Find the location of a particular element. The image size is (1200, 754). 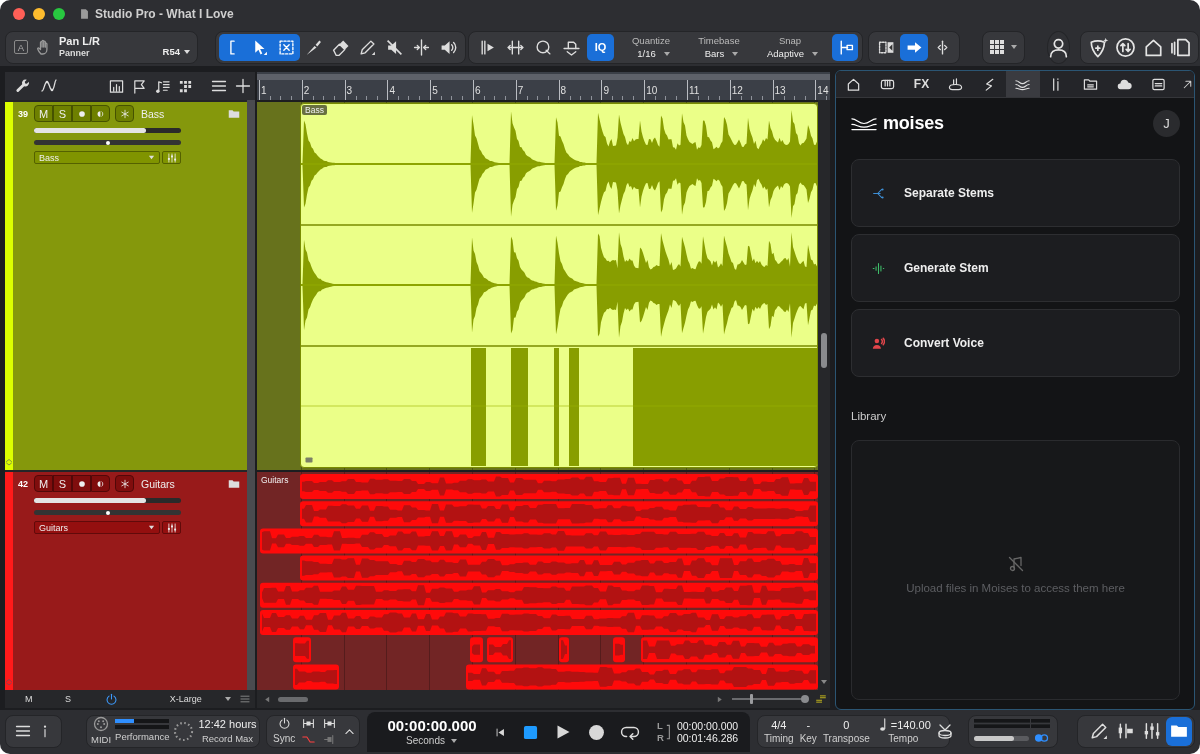

track-list-scrollbar is located at coordinates (251, 395).